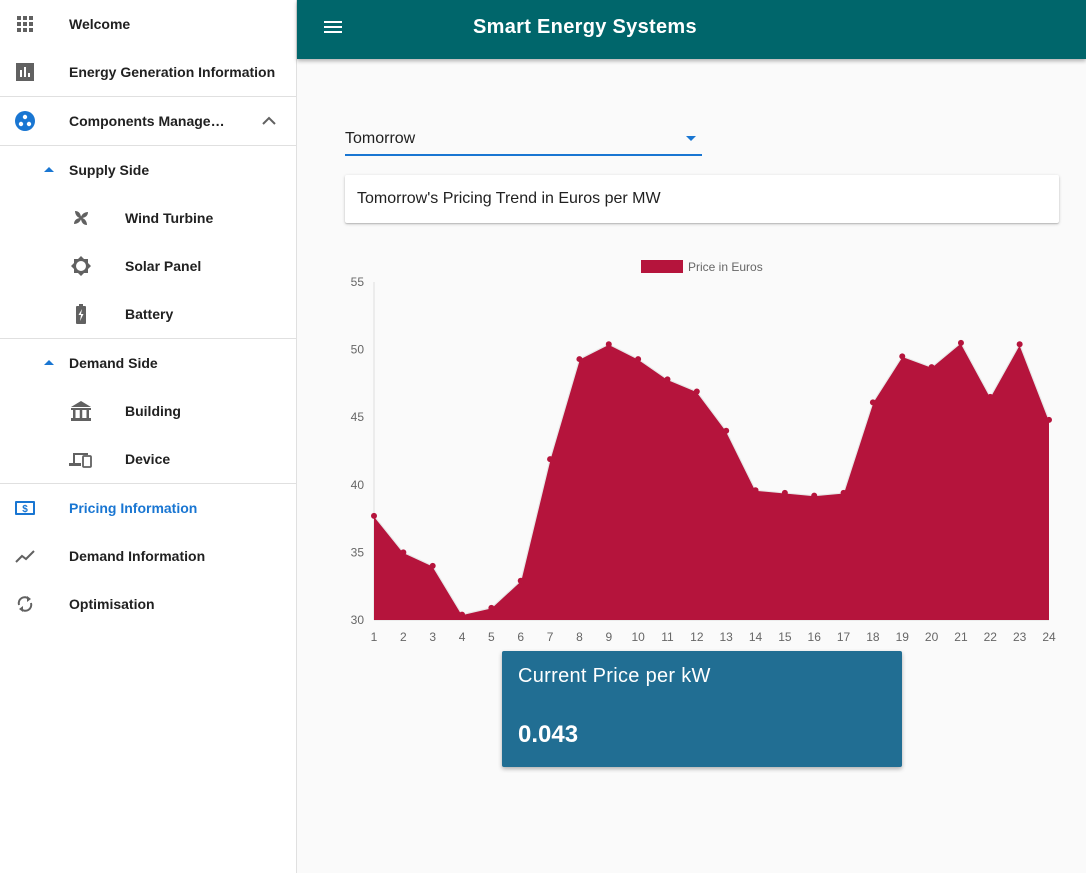  Describe the element at coordinates (148, 459) in the screenshot. I see `sidebar-item-device: Device` at that location.